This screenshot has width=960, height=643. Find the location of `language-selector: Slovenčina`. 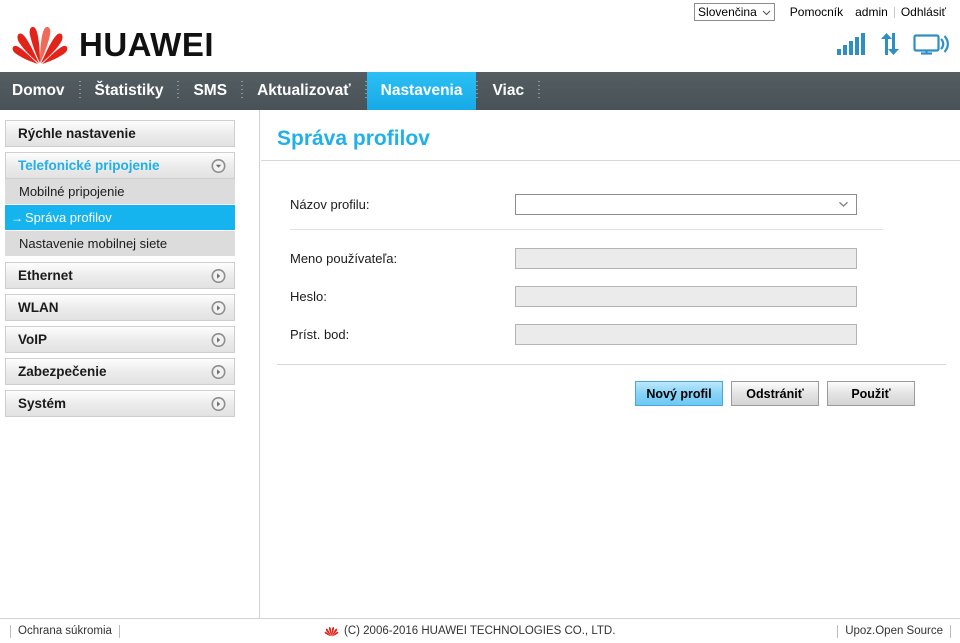

language-selector: Slovenčina is located at coordinates (734, 12).